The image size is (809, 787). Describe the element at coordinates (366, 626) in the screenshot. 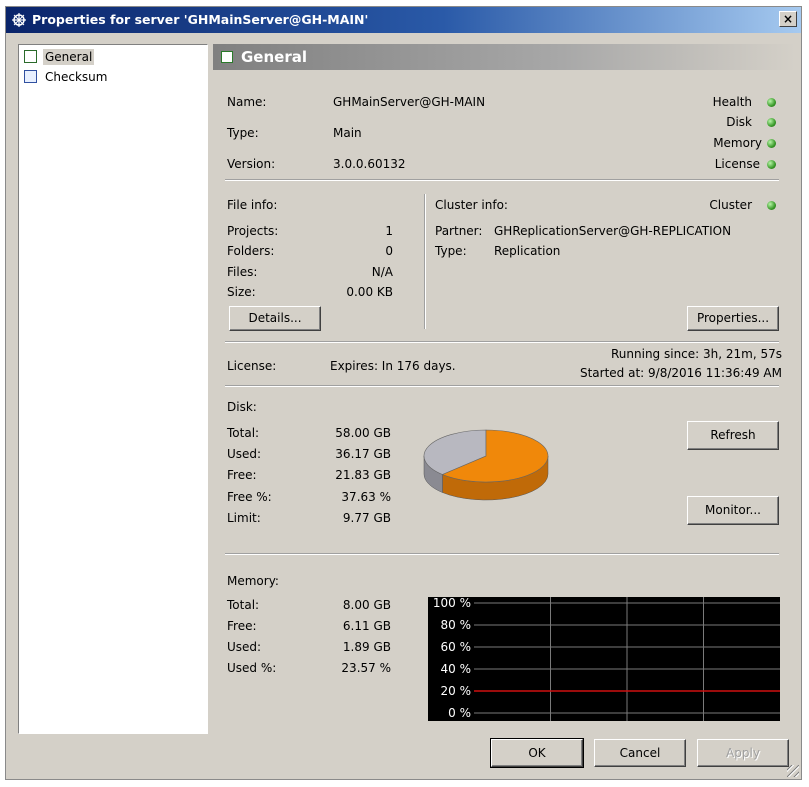

I see `memory-free-value: 6.11 GB` at that location.